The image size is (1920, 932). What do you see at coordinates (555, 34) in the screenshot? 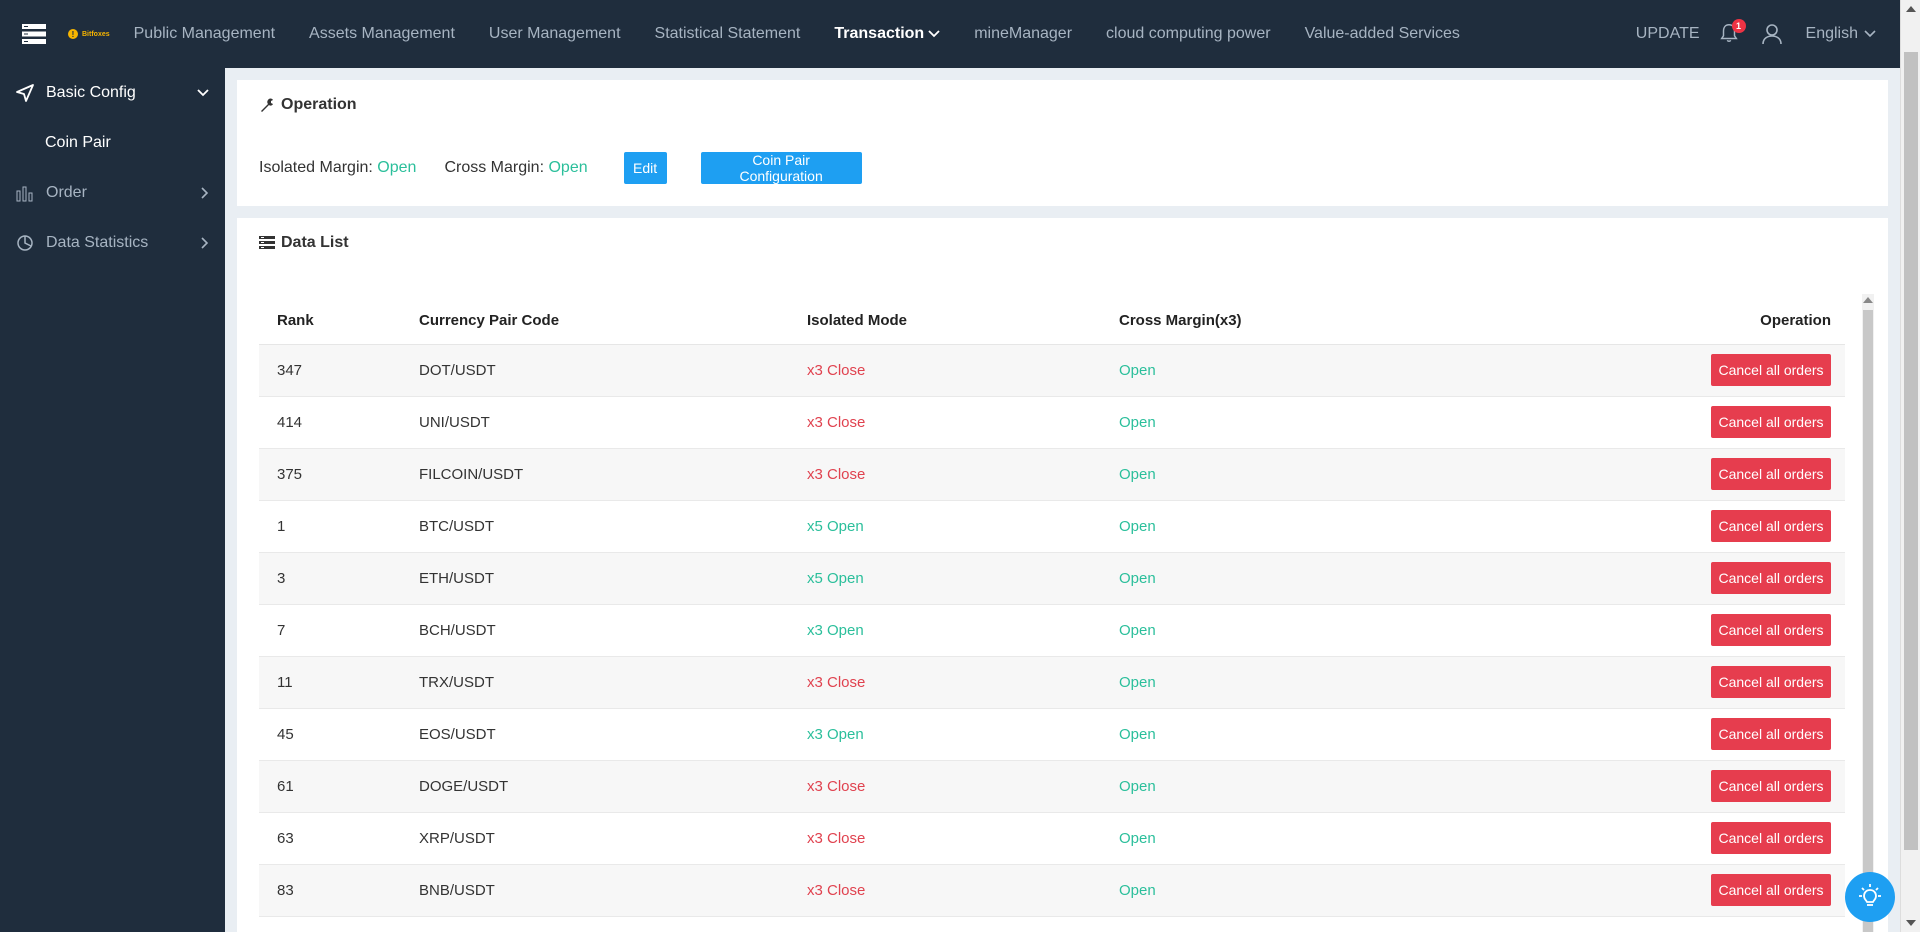
I see `nav-user-management: User Management` at bounding box center [555, 34].